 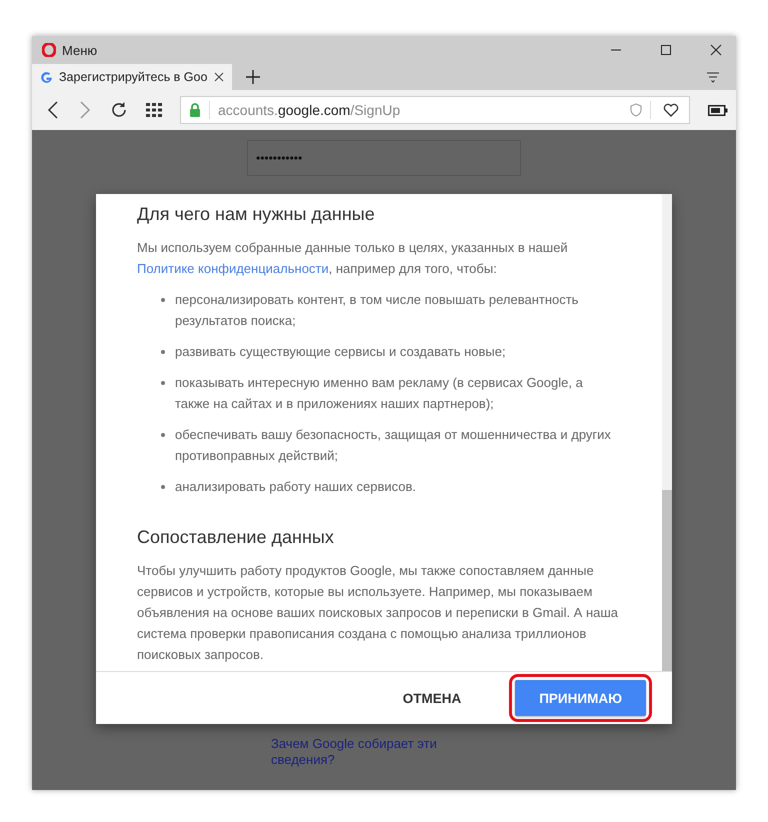 What do you see at coordinates (379, 393) in the screenshot?
I see `list-item-text: показывать интересную именно вам рекламу (в сервисах Google, а также на сайтах и в приложениях наших партнеров);` at bounding box center [379, 393].